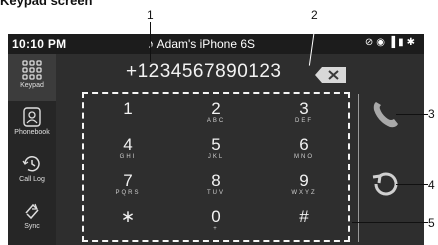 This screenshot has height=245, width=438. Describe the element at coordinates (216, 114) in the screenshot. I see `key-2: 2 ABC` at that location.